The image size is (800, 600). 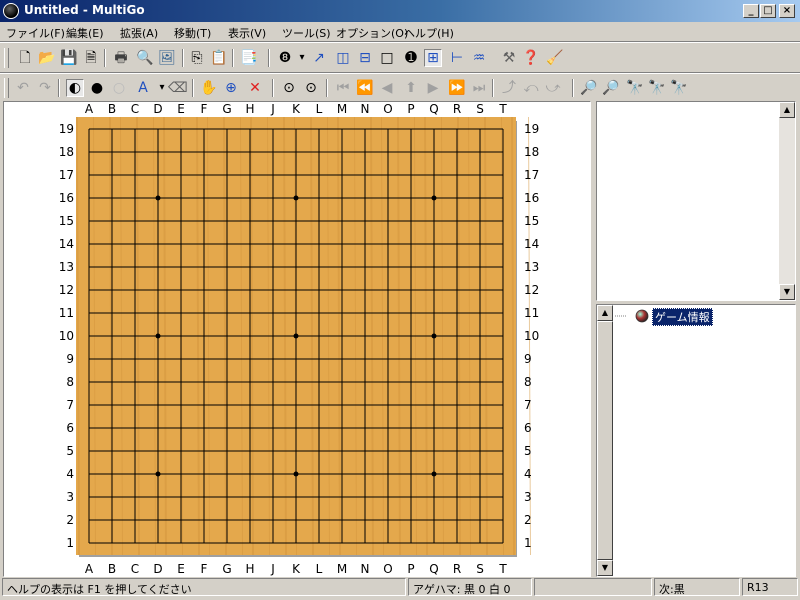 I want to click on white-stone-icon: ○, so click(x=119, y=88).